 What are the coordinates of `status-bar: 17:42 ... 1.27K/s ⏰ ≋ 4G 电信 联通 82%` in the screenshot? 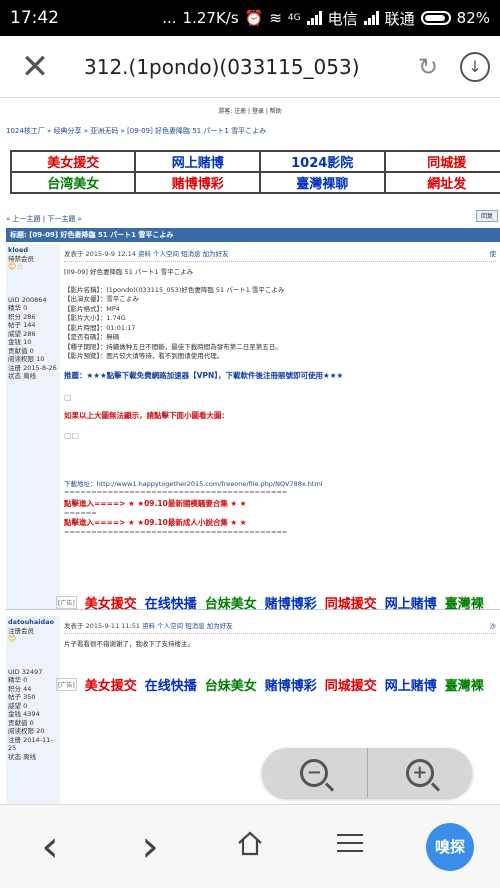 It's located at (250, 18).